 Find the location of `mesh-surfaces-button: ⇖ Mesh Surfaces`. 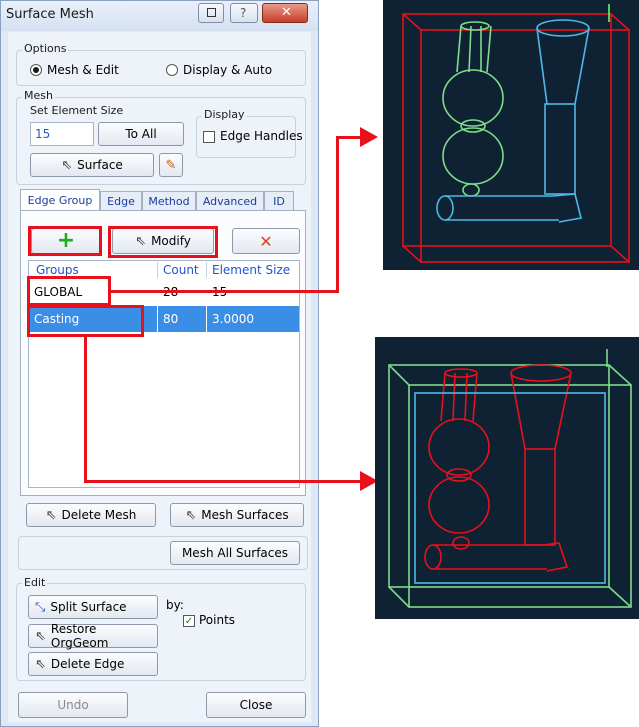

mesh-surfaces-button: ⇖ Mesh Surfaces is located at coordinates (237, 515).